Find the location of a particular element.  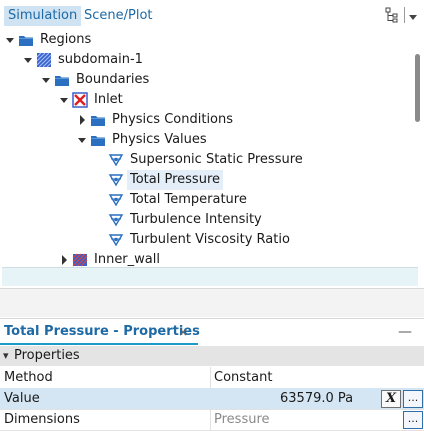

expression-x-button: X is located at coordinates (391, 399).